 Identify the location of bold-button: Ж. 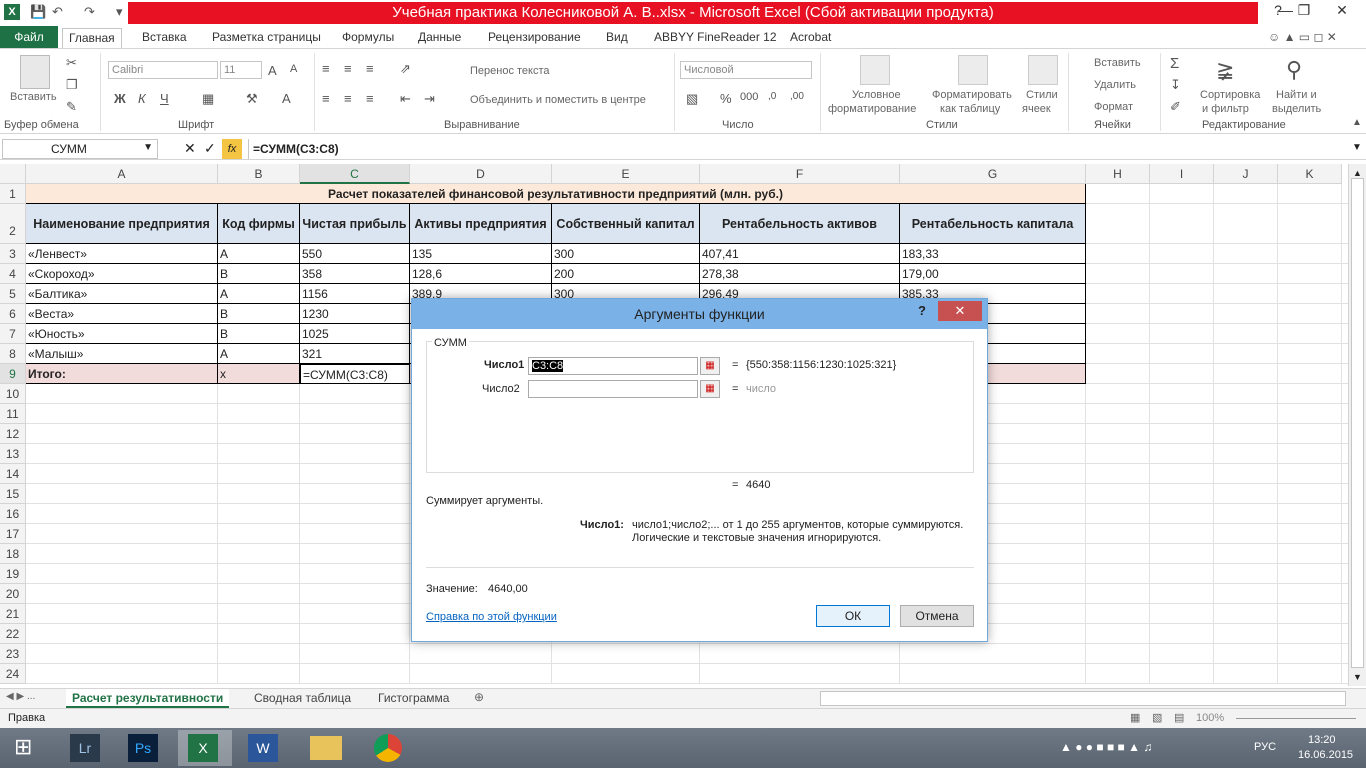
(120, 98).